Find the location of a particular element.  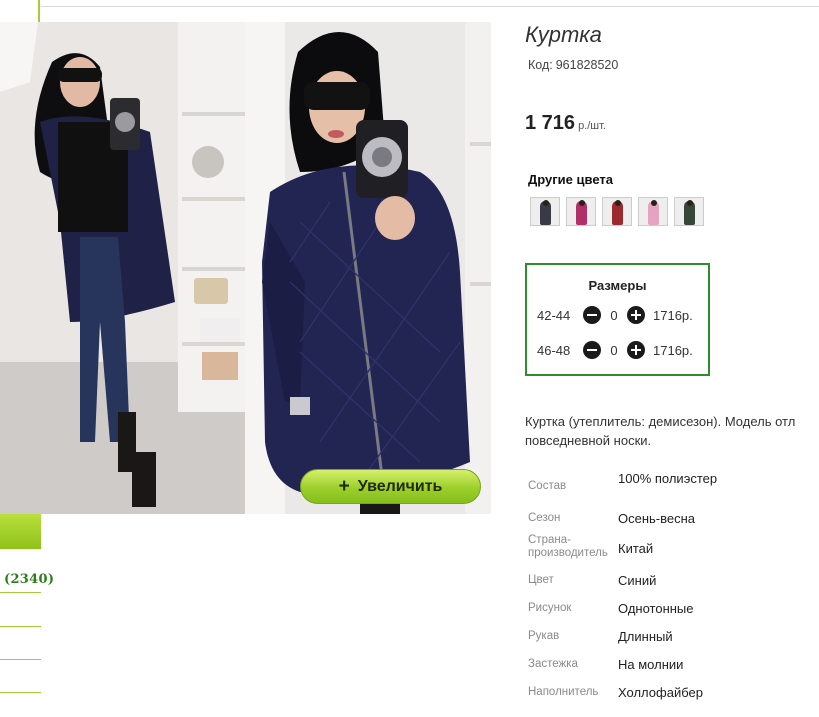

plus-icon: + is located at coordinates (344, 486).